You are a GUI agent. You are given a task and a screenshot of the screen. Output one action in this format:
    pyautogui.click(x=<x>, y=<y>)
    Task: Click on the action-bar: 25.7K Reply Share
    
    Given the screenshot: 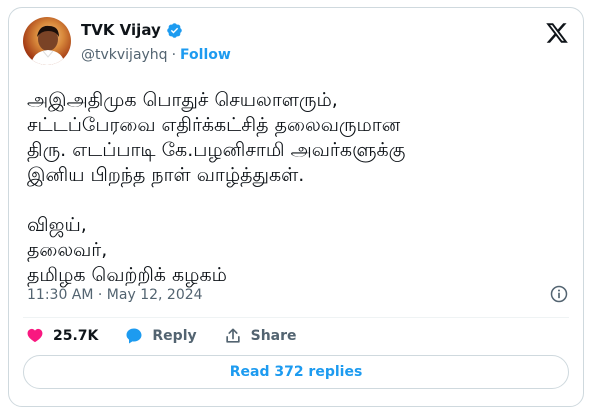 What is the action you would take?
    pyautogui.click(x=174, y=336)
    